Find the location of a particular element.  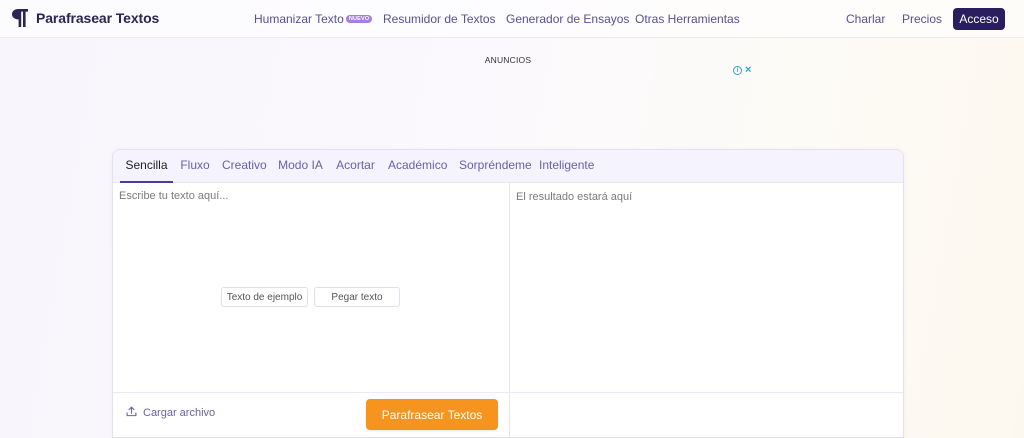

footer-divider is located at coordinates (508, 392).